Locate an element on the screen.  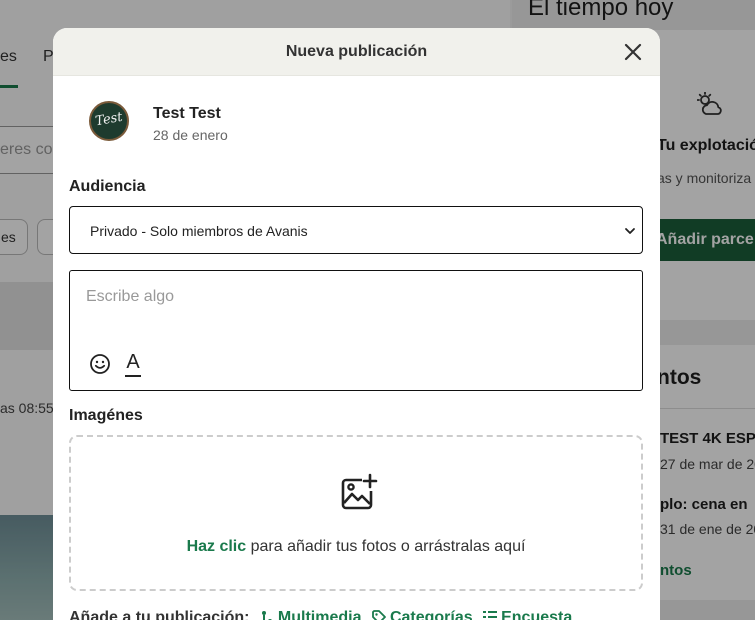
audience-label: Audiencia is located at coordinates (107, 186).